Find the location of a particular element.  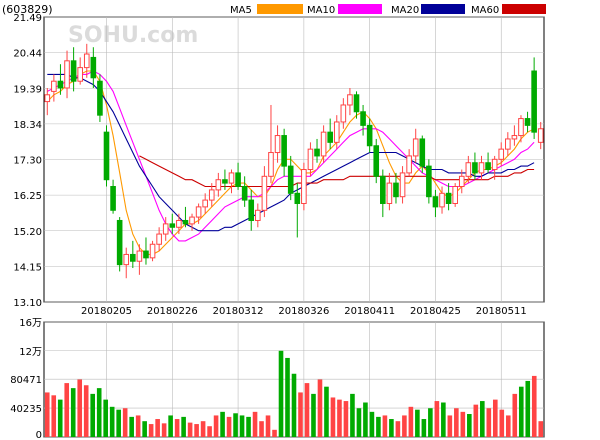

price-tick-label: 15.20 is located at coordinates (27, 232).